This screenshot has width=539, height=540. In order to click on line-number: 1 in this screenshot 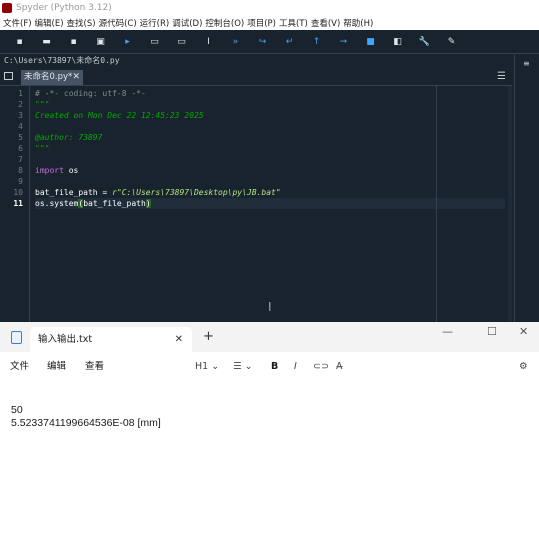, I will do `click(20, 93)`.